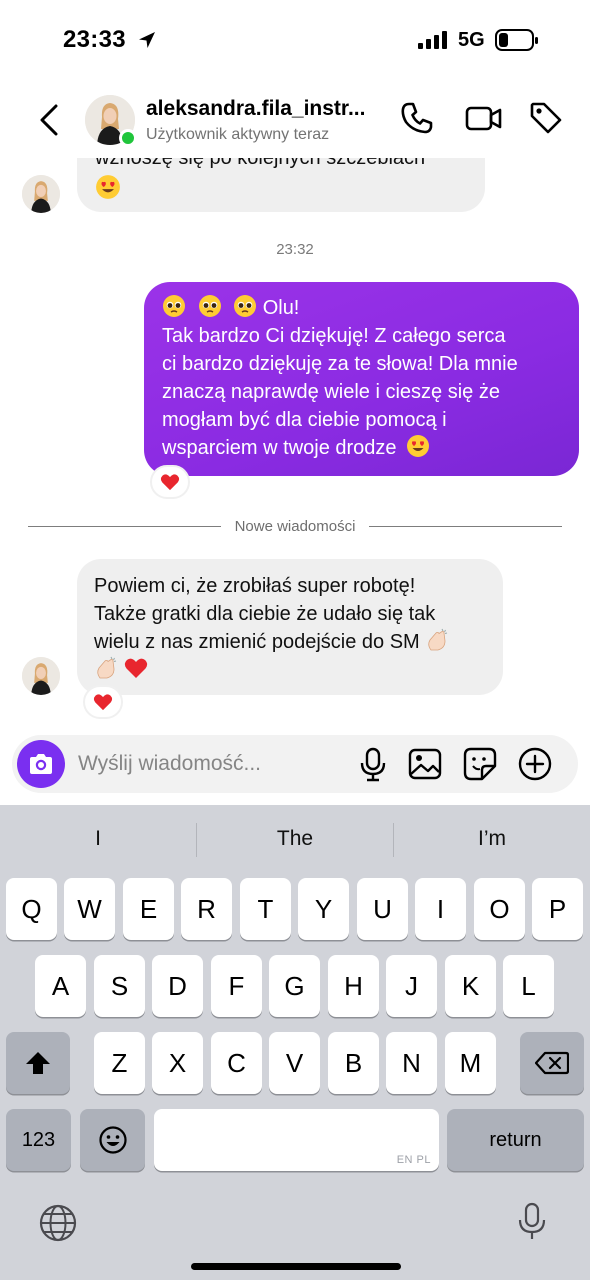 The height and width of the screenshot is (1280, 590). What do you see at coordinates (334, 336) in the screenshot?
I see `message-line: Tak bardzo Ci dziękuję! Z całego serca` at bounding box center [334, 336].